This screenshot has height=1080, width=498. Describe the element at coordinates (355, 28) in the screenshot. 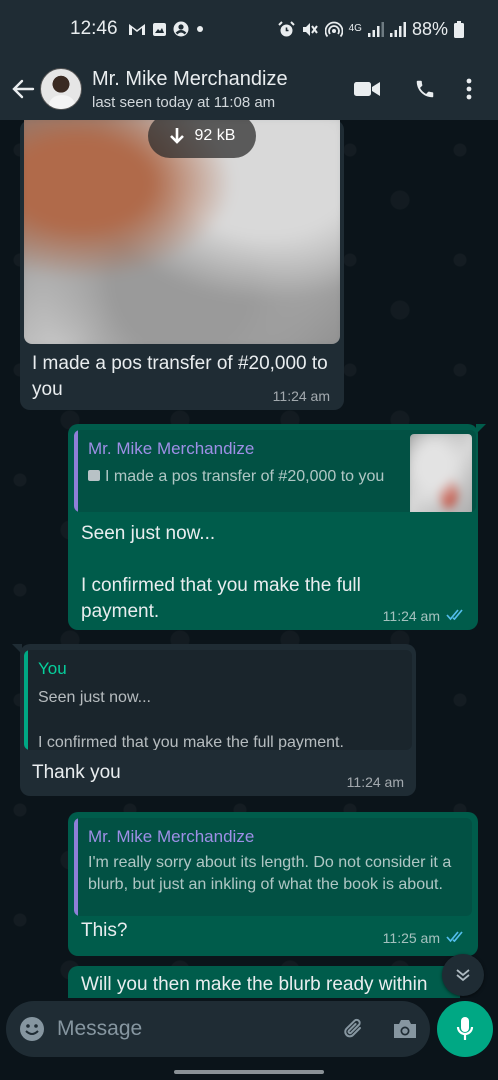

I see `network-4g-icon: 4G` at that location.